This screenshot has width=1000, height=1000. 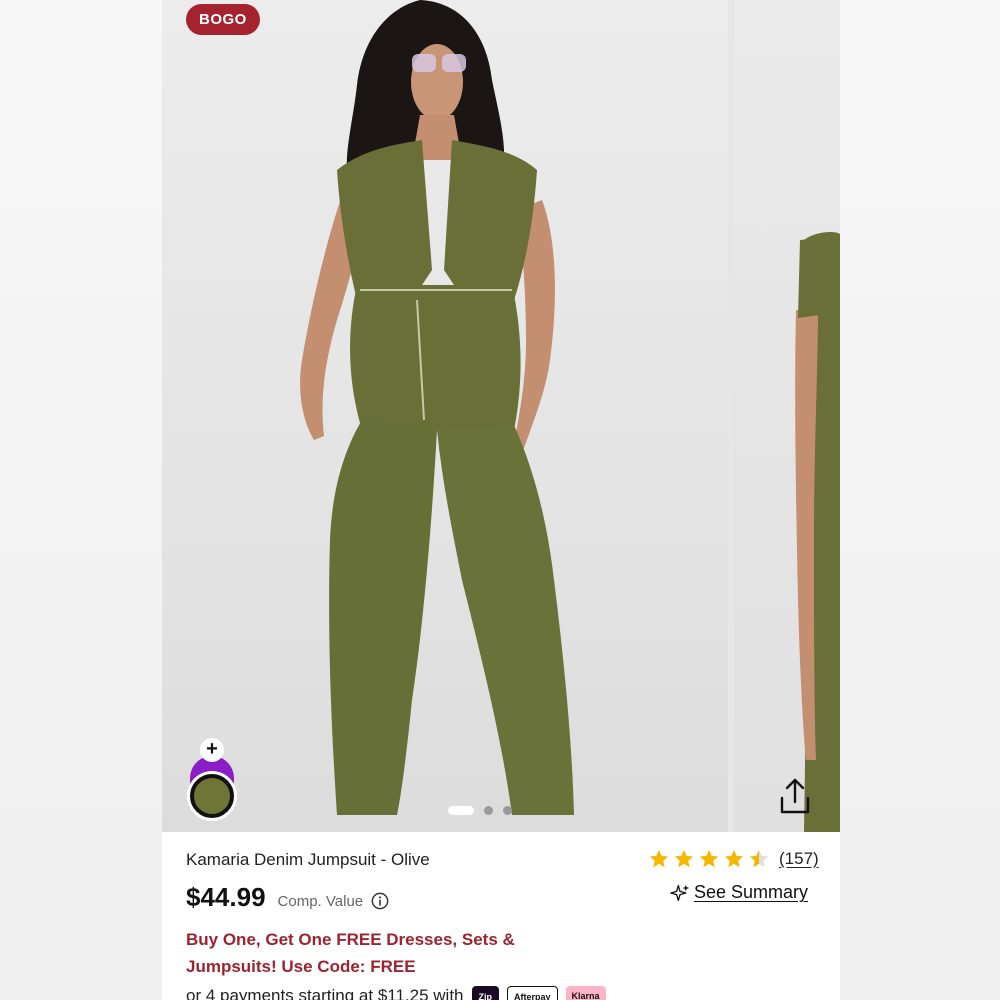 I want to click on rating-summary: (157), so click(x=733, y=859).